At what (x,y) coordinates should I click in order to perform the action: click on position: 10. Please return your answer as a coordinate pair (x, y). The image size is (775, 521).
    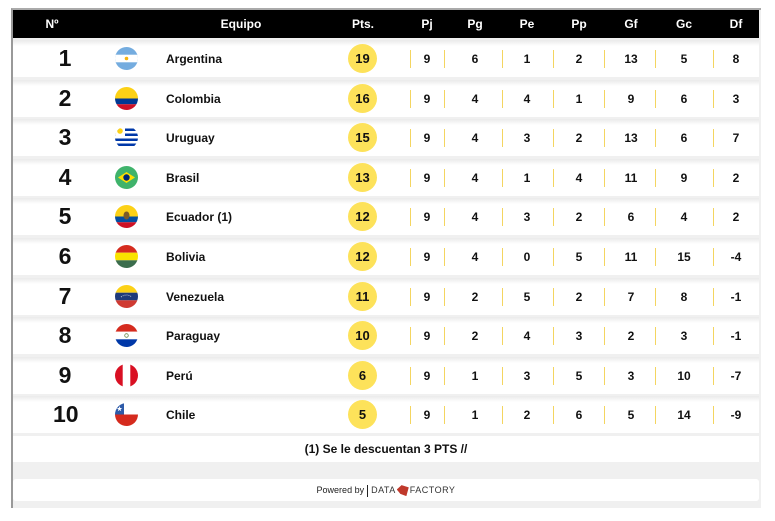
    Looking at the image, I should click on (66, 414).